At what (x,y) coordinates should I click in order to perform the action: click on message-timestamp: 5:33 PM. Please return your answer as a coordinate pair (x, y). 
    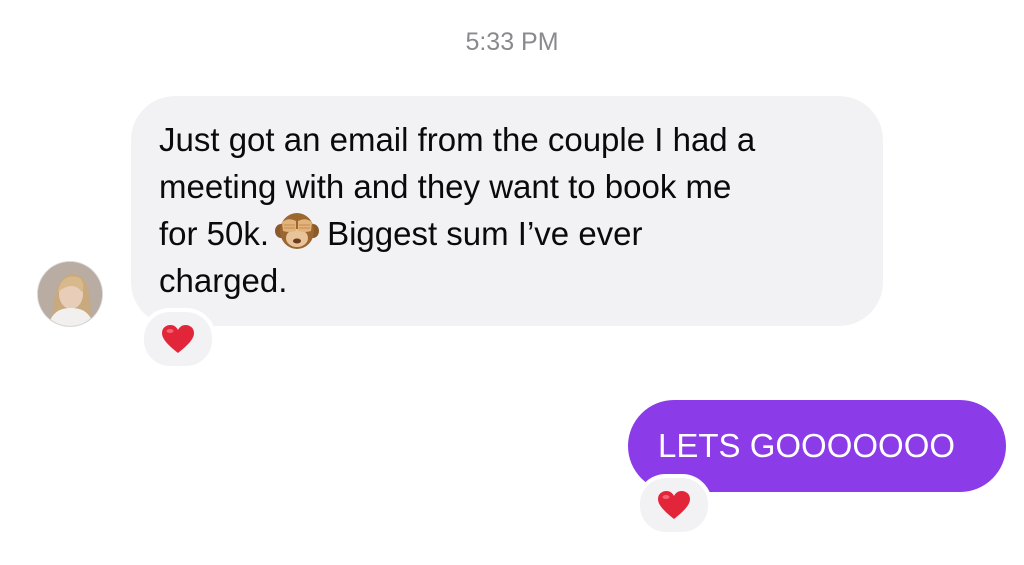
    Looking at the image, I should click on (512, 42).